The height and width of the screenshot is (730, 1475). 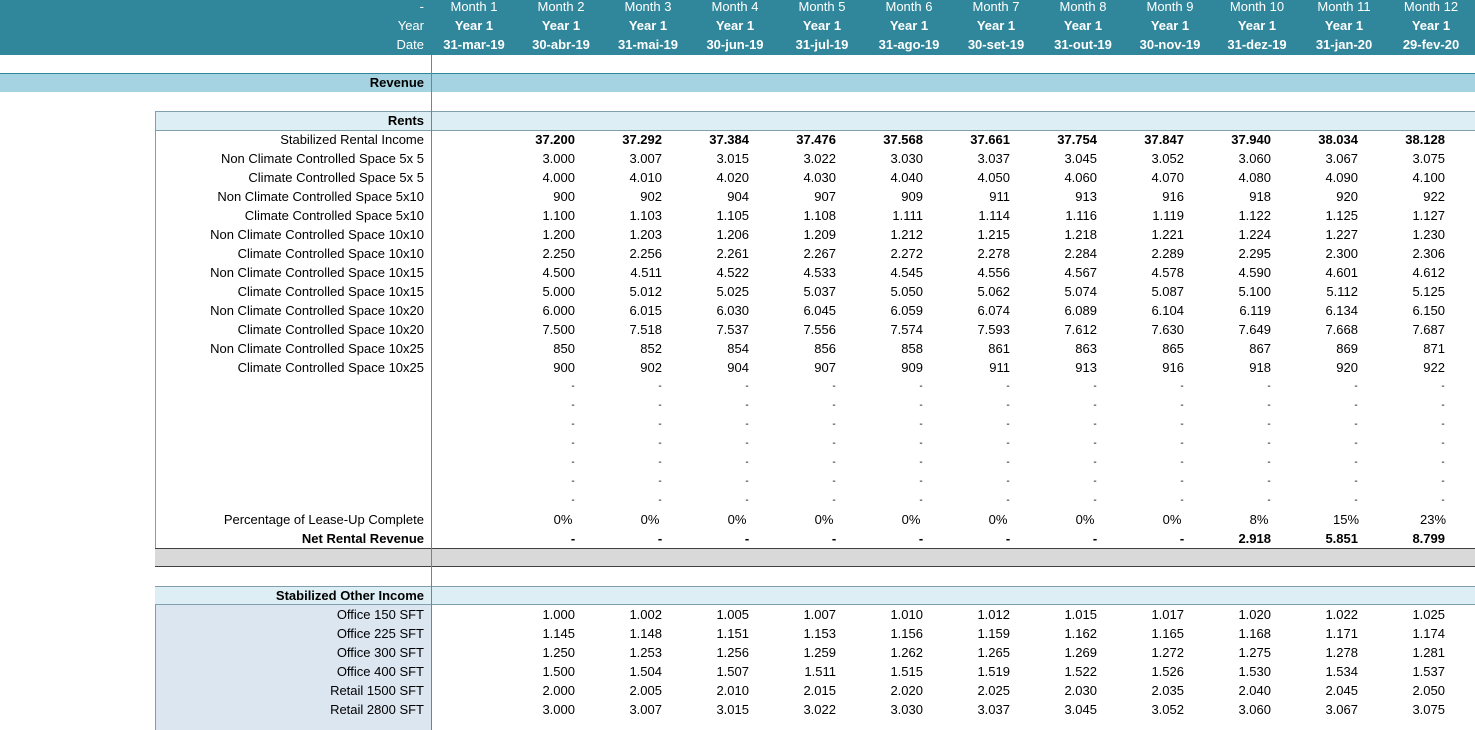 What do you see at coordinates (1167, 177) in the screenshot?
I see `row-value: 4.070` at bounding box center [1167, 177].